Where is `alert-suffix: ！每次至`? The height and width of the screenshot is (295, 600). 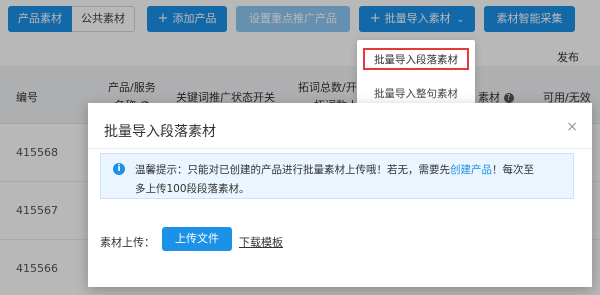 alert-suffix: ！每次至 is located at coordinates (513, 170).